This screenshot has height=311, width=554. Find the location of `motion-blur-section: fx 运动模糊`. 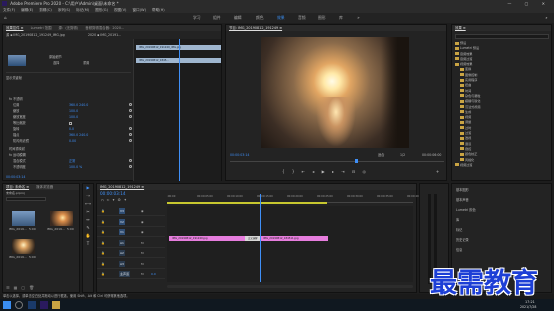

motion-blur-section: fx 运动模糊 is located at coordinates (17, 155).